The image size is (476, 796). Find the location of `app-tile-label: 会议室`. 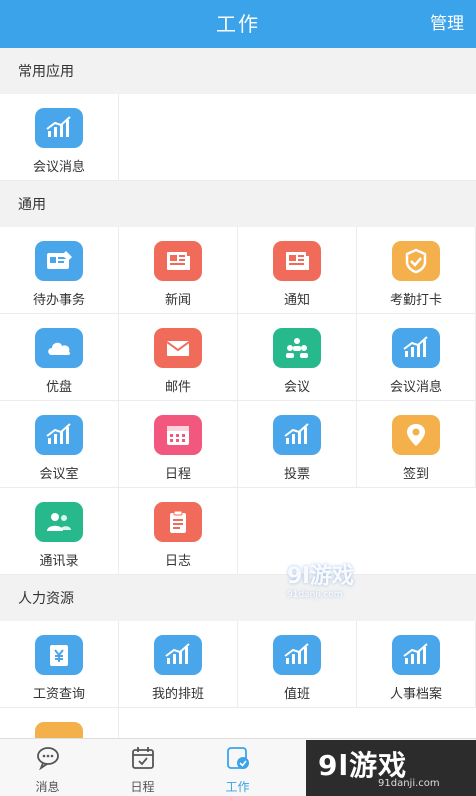

app-tile-label: 会议室 is located at coordinates (59, 474).